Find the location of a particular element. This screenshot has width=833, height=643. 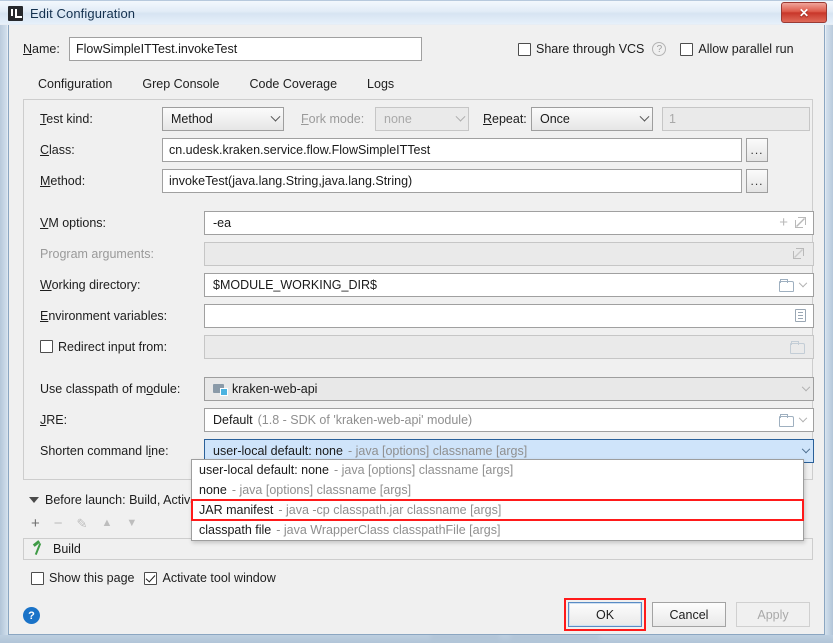

show-this-page-checkbox-box is located at coordinates (37, 578).